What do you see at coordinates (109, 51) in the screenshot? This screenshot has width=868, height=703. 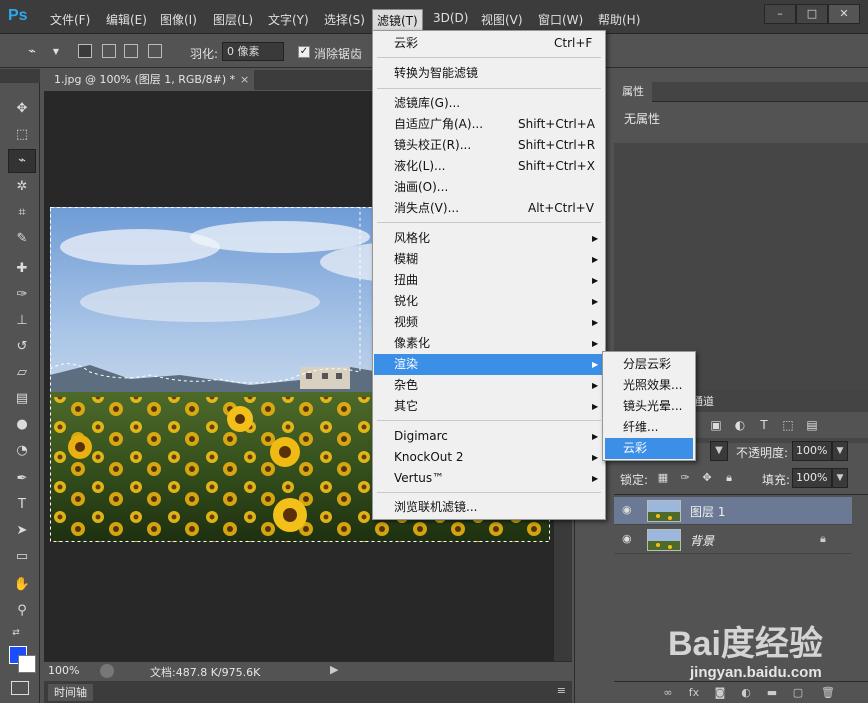 I see `add-selection-icon` at bounding box center [109, 51].